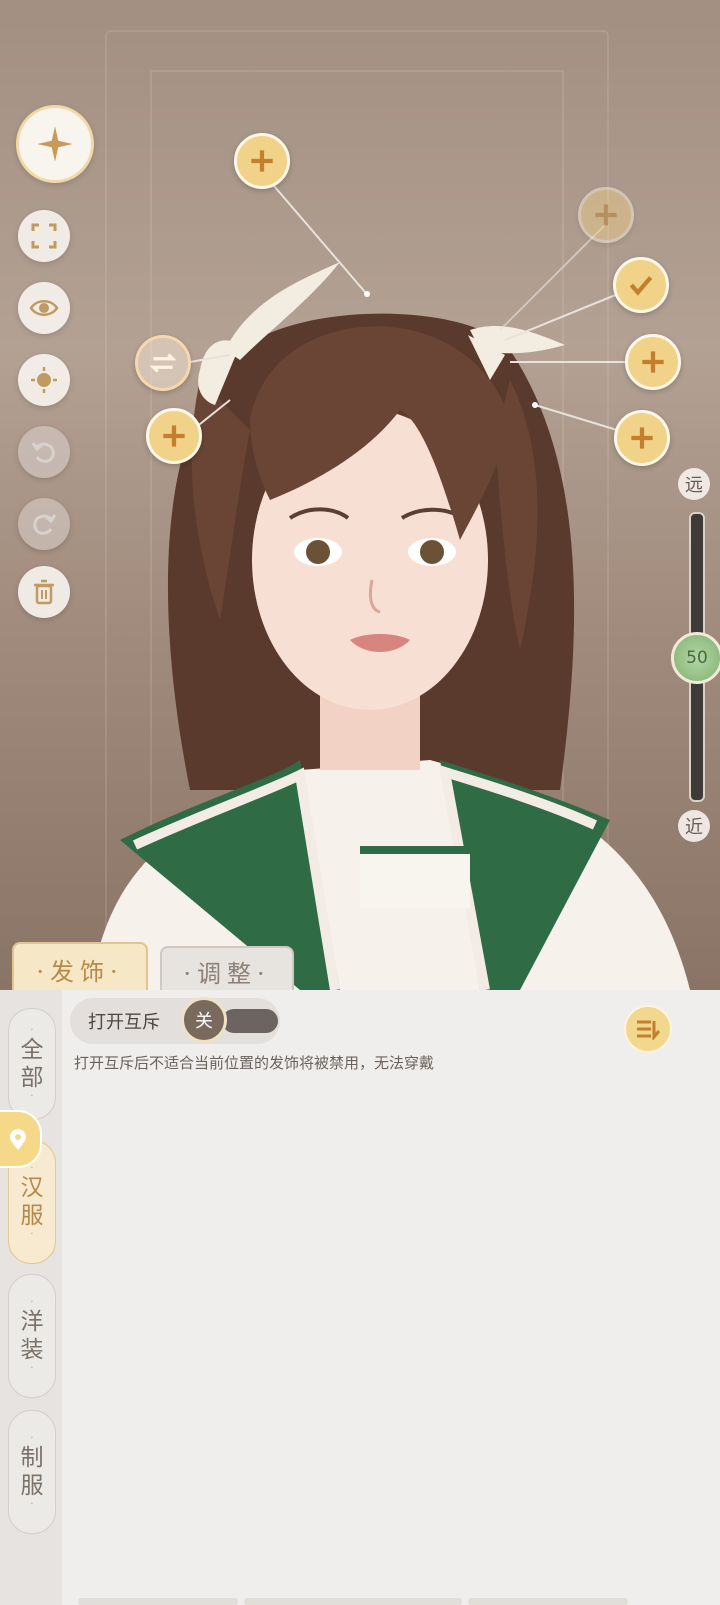  Describe the element at coordinates (32, 1472) in the screenshot. I see `sidebar-item-uniform: · 制 服 ·` at that location.